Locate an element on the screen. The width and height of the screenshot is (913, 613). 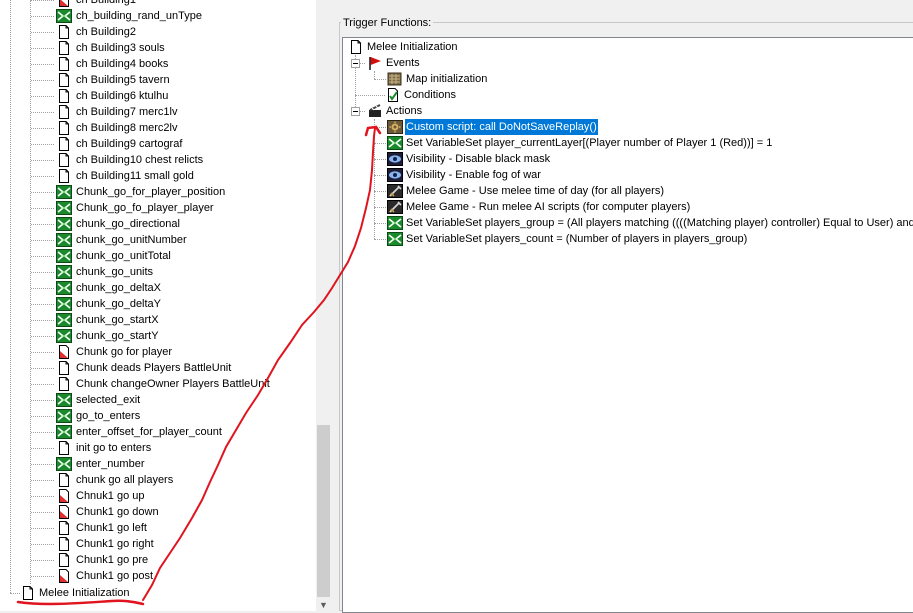
trigger-list-item-label: Chunk deads Players BattleUnit is located at coordinates (154, 368).